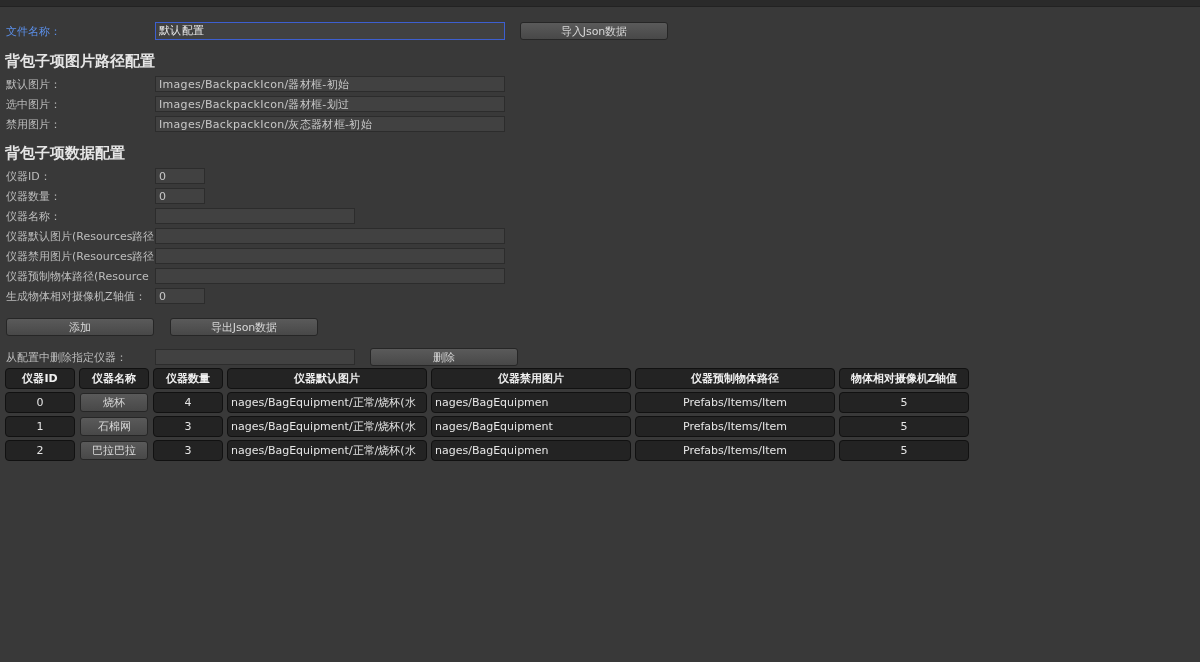 The width and height of the screenshot is (1200, 662). I want to click on field-label: 仪器默认图片(Resources路径, so click(80, 236).